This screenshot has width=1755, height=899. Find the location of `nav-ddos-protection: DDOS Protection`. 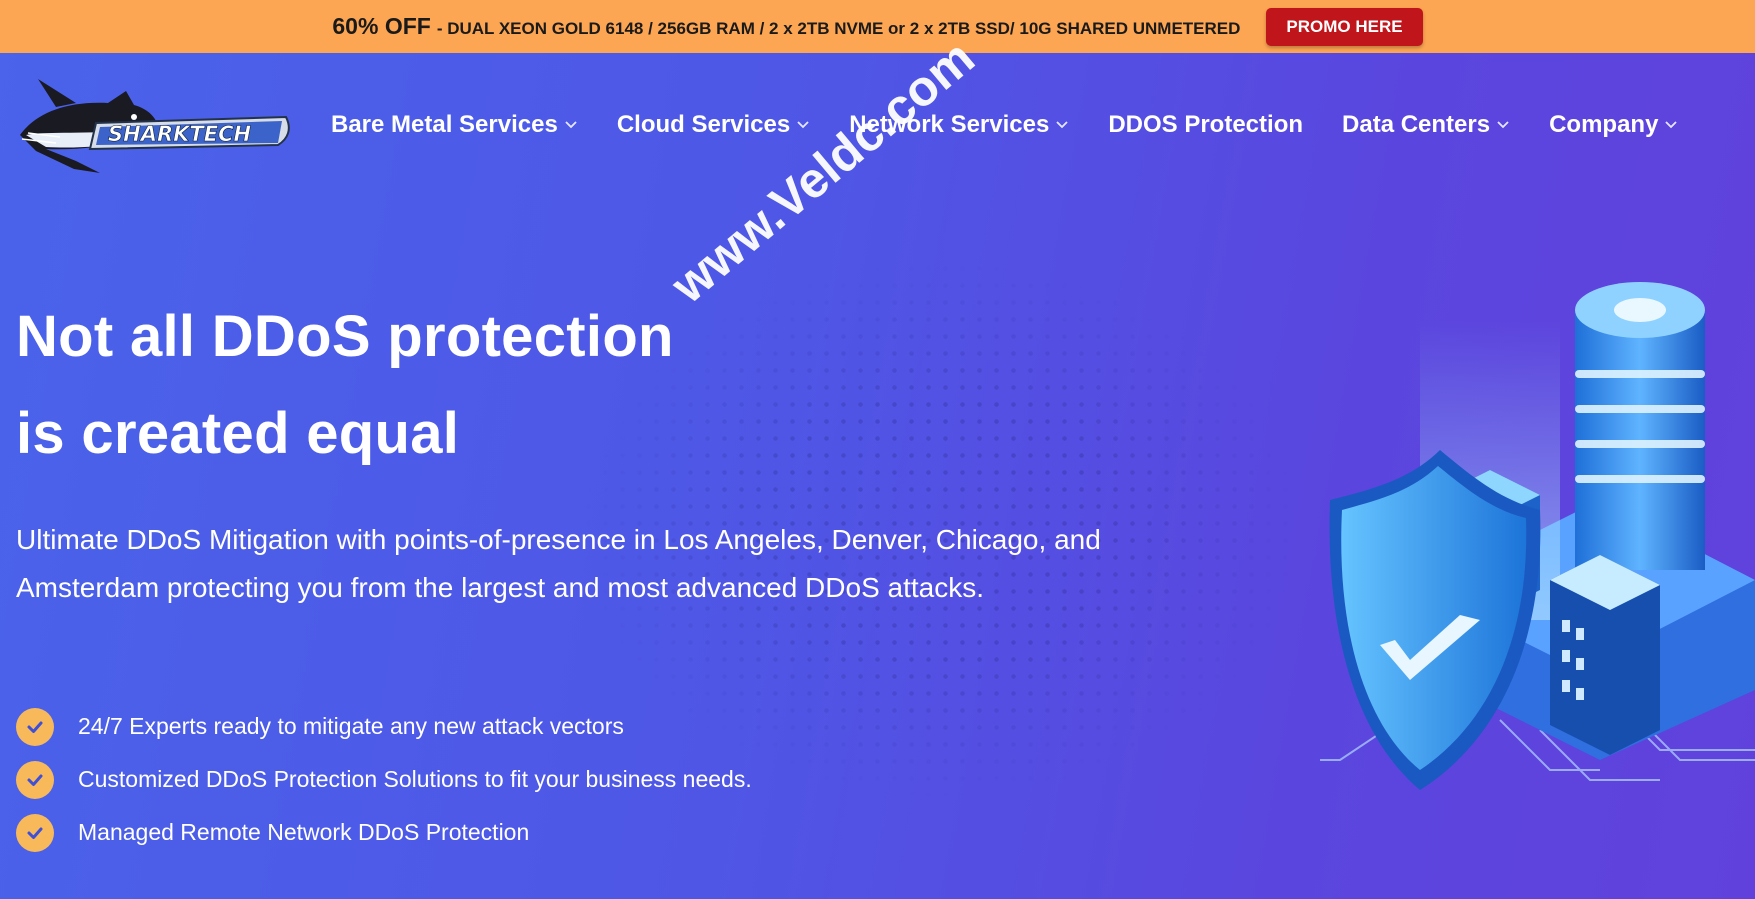

nav-ddos-protection: DDOS Protection is located at coordinates (1205, 125).